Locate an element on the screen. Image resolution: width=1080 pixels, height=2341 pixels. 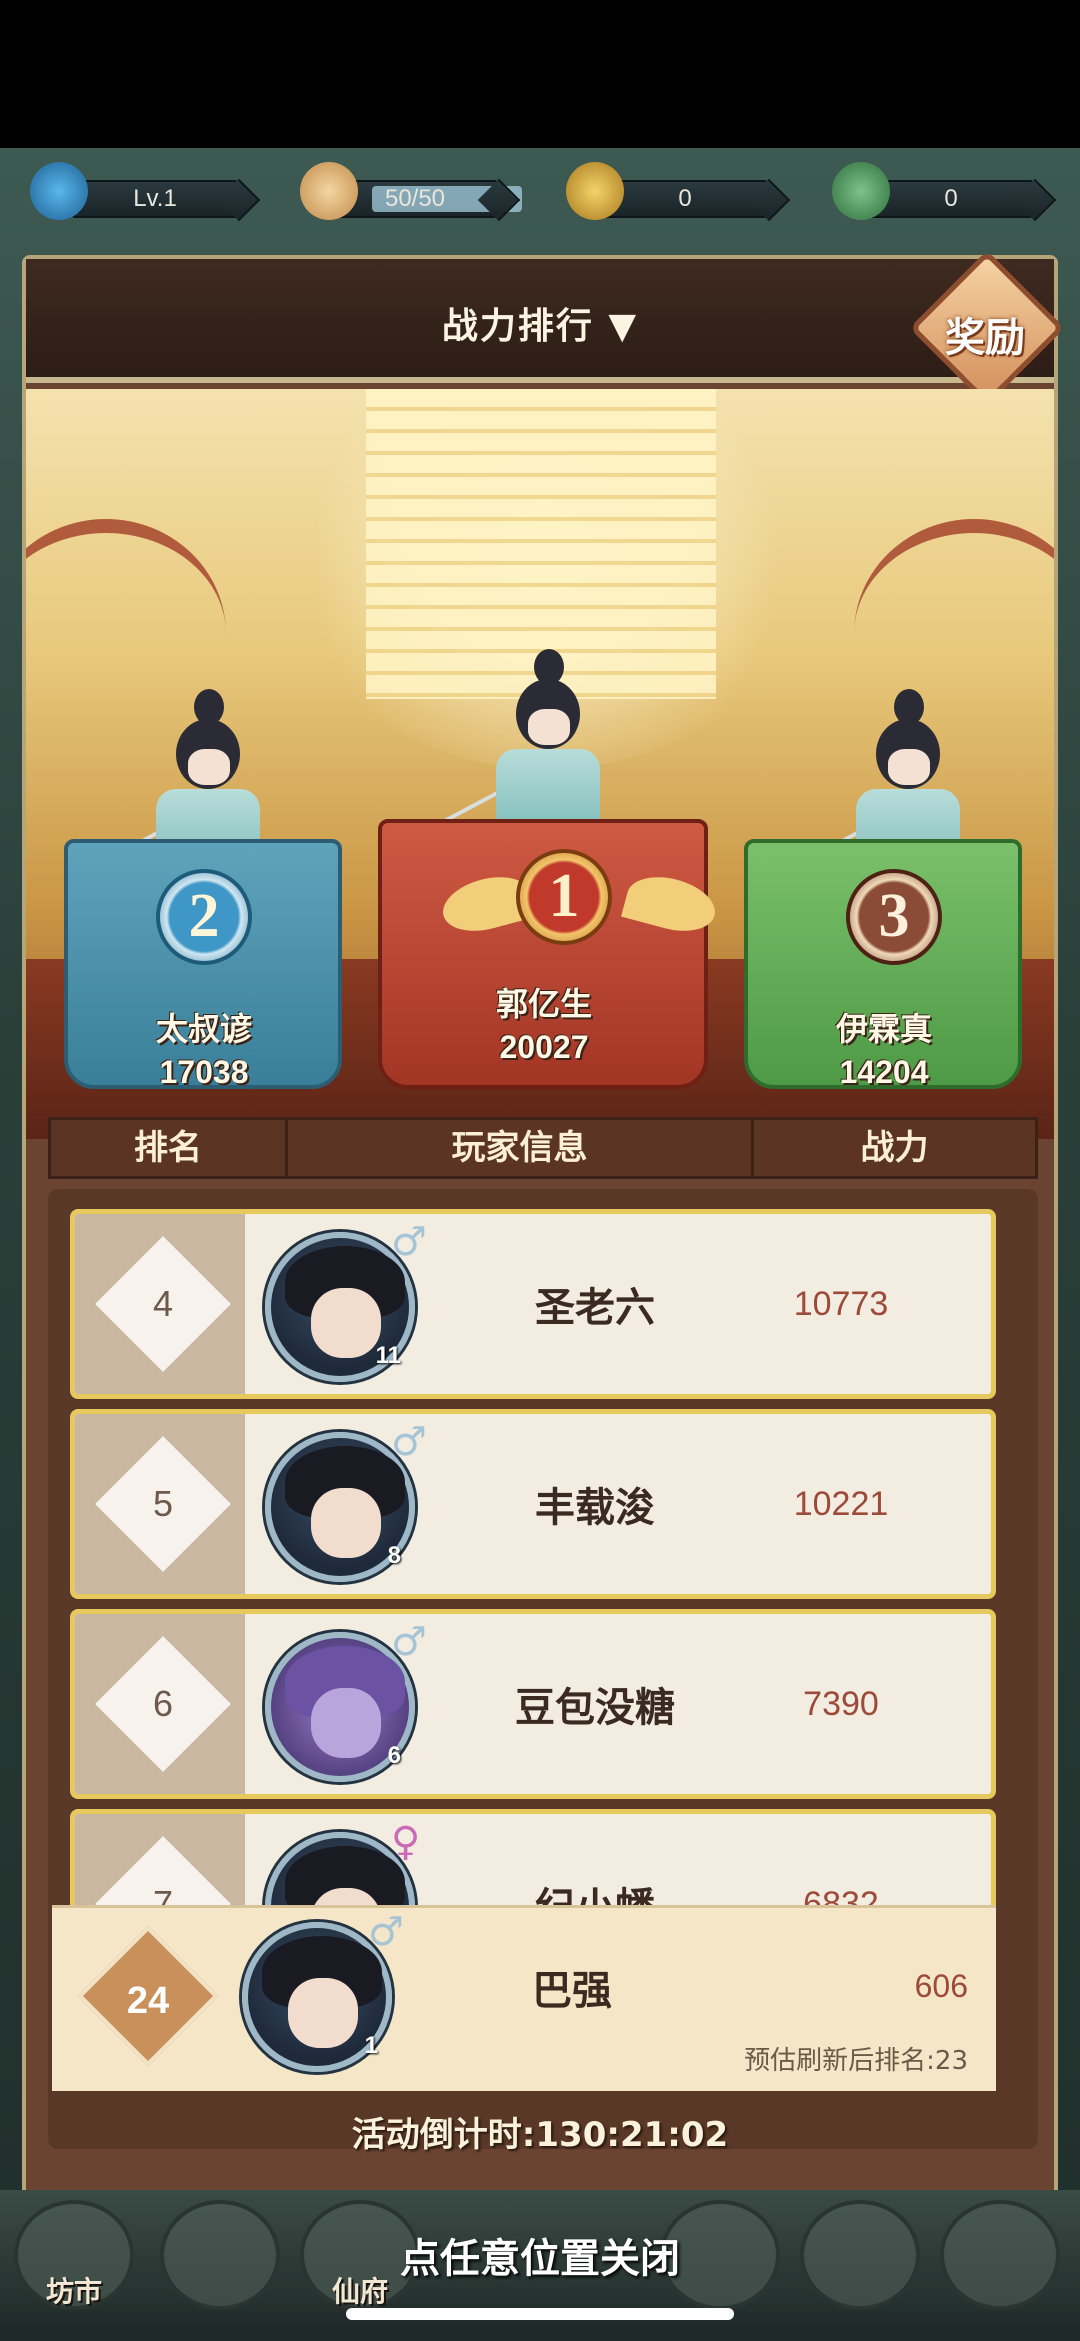
list-item: 6 6 ♂ 豆包没糖 7390 is located at coordinates (533, 1704).